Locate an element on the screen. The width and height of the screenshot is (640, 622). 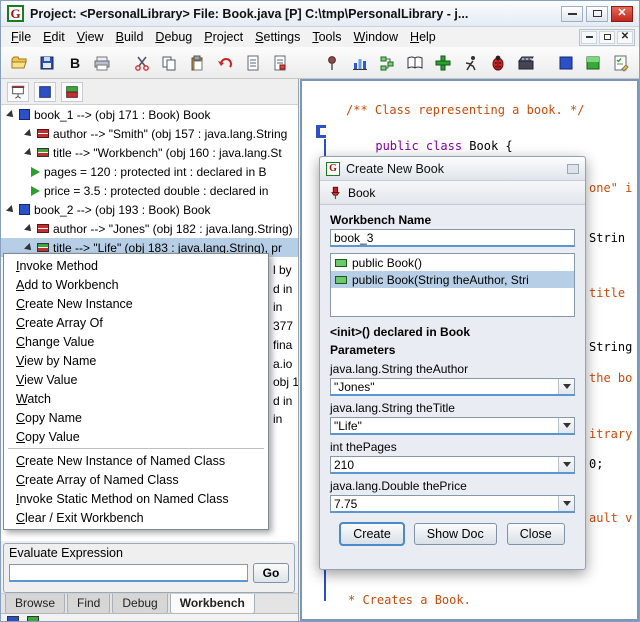
run-icon is located at coordinates (471, 63).